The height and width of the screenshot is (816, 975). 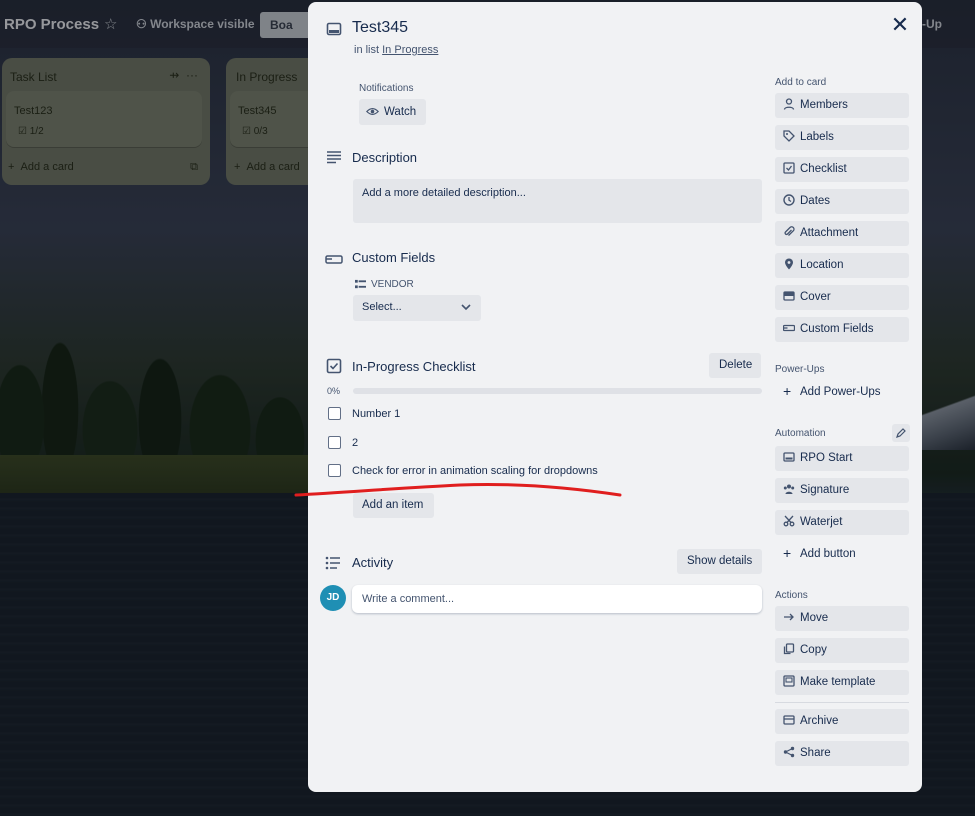 I want to click on delete-label: Delete, so click(x=736, y=365).